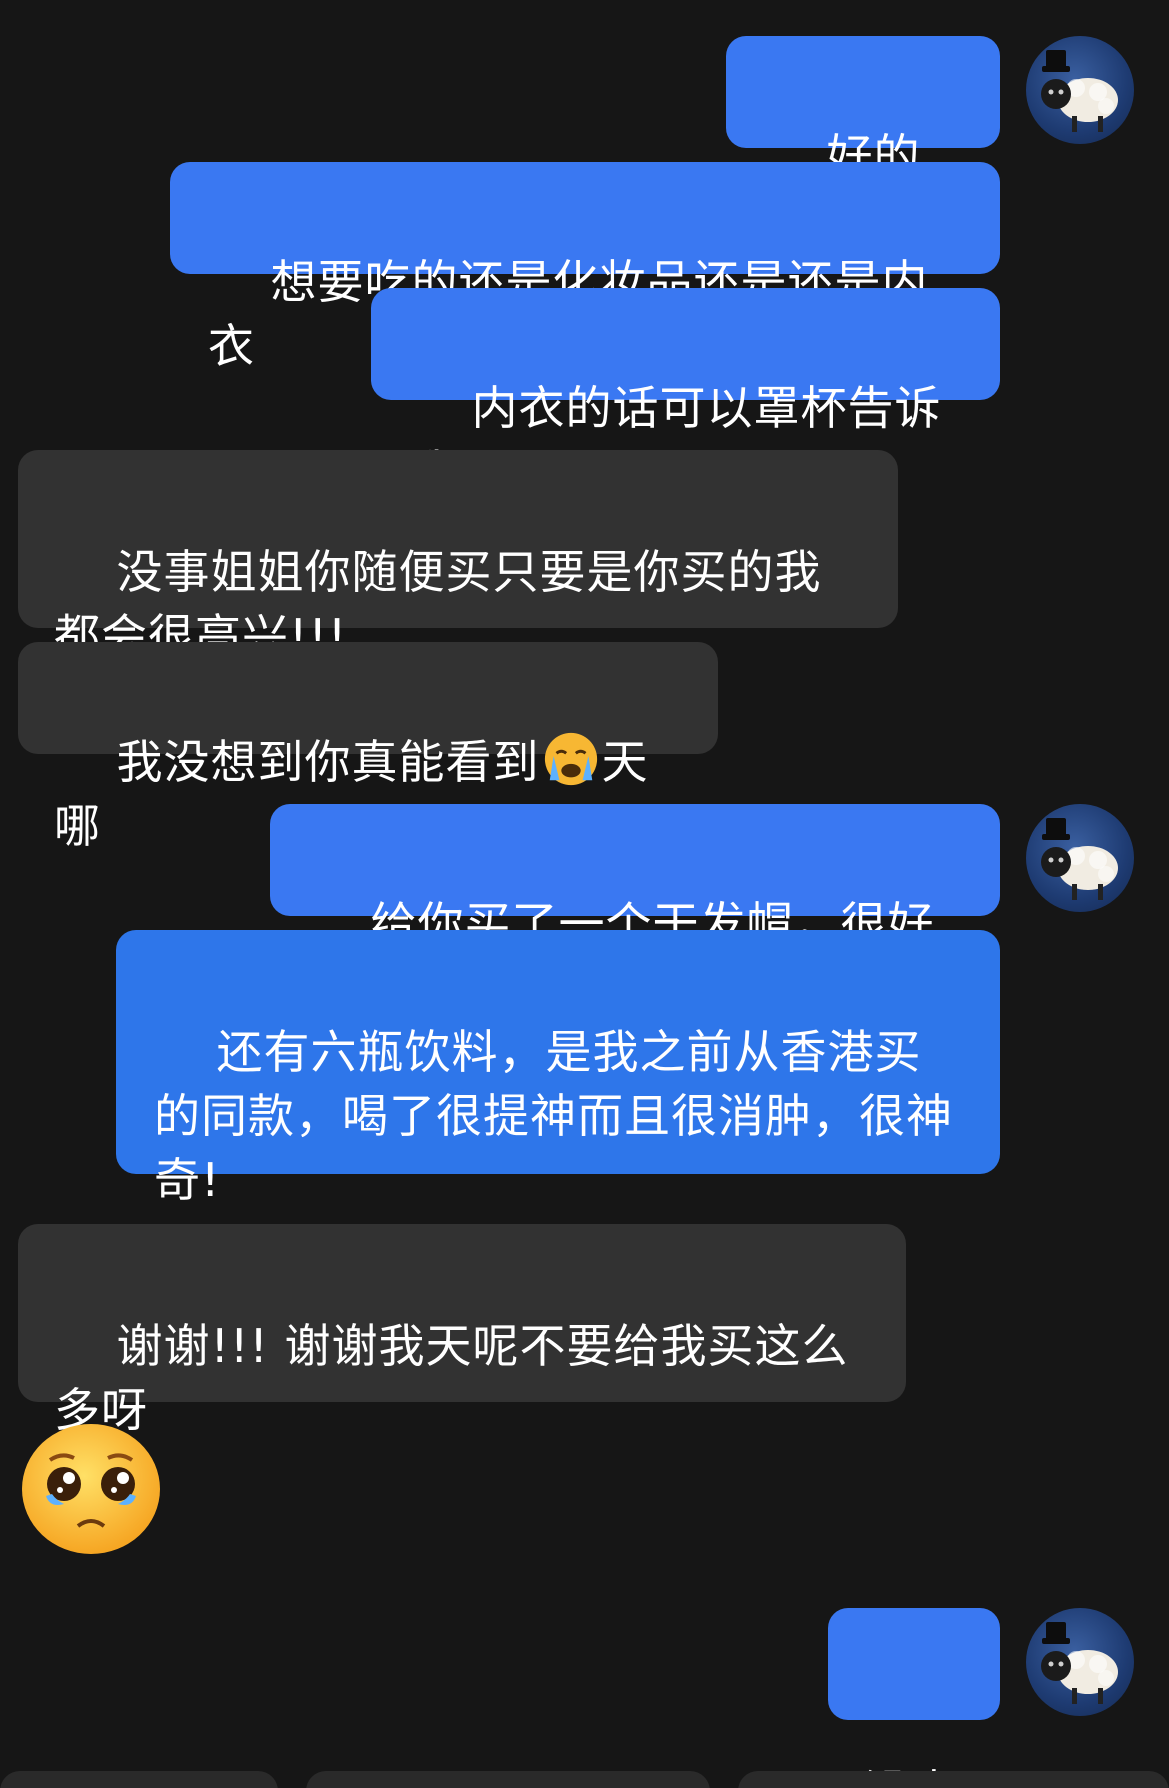 The height and width of the screenshot is (1788, 1169). Describe the element at coordinates (685, 393) in the screenshot. I see `message-bubble-sent: 内衣的话可以罩杯告诉我` at that location.